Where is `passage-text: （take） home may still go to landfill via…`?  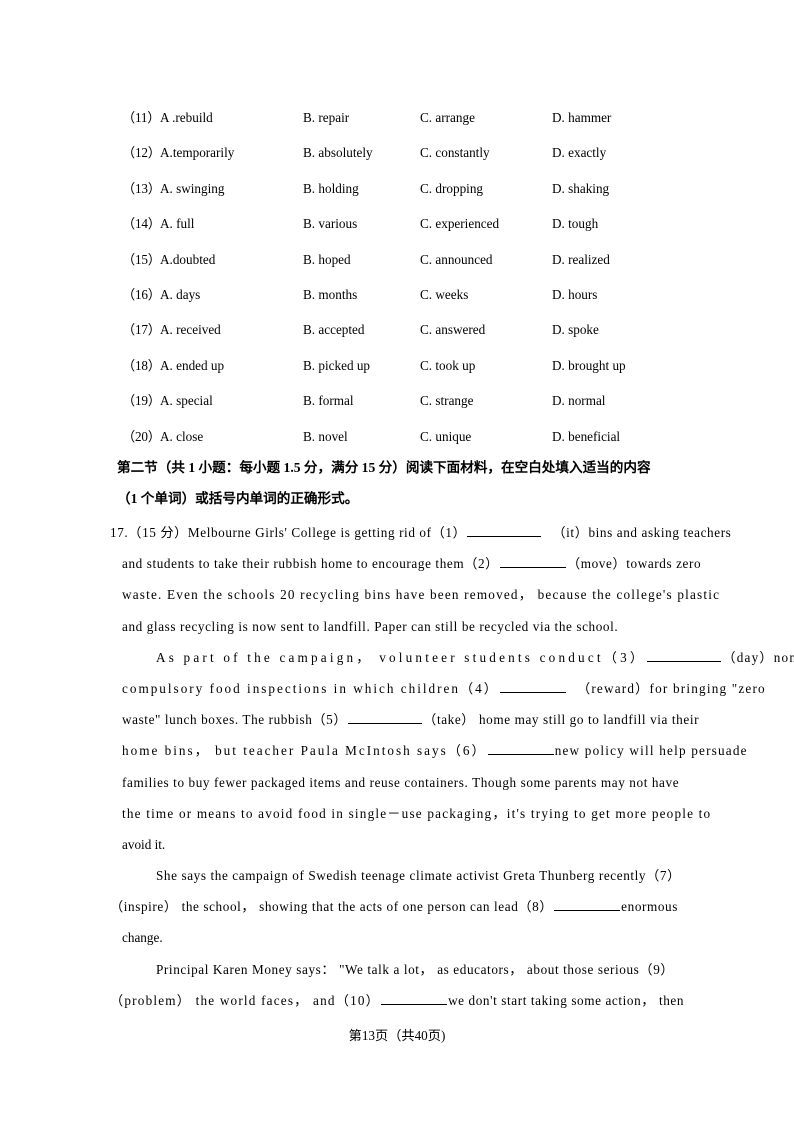
passage-text: （take） home may still go to landfill via… is located at coordinates (561, 720).